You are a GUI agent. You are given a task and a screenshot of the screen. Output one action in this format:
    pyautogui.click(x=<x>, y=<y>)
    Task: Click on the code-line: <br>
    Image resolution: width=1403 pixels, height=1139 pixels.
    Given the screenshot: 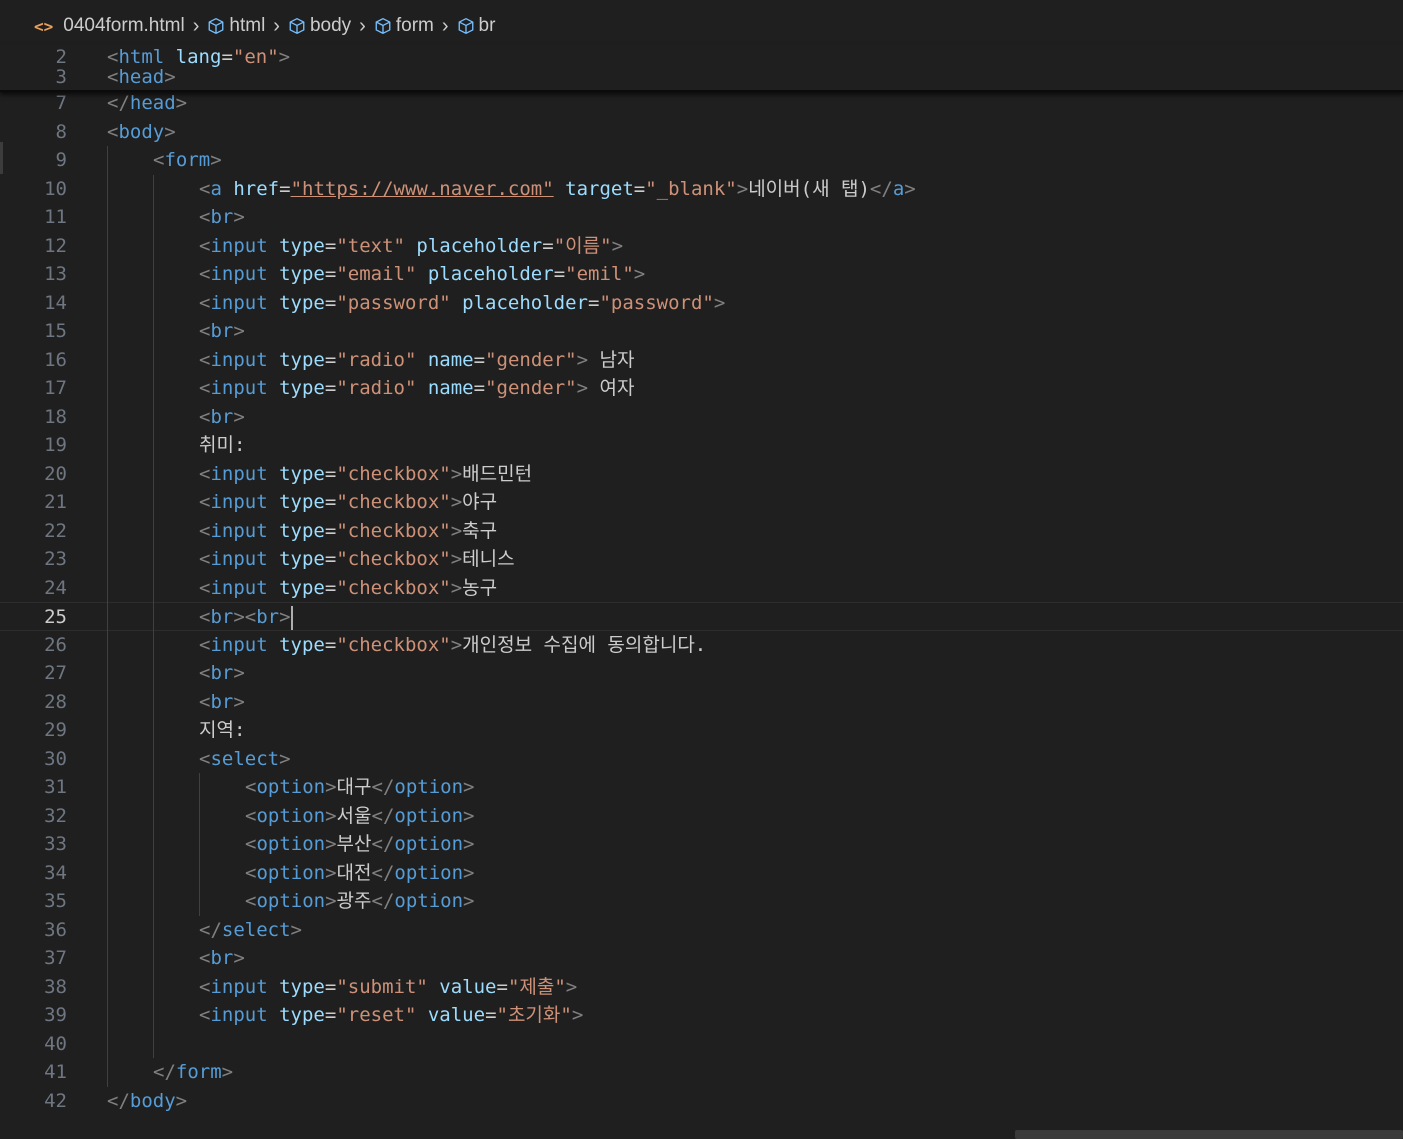 What is the action you would take?
    pyautogui.click(x=222, y=217)
    